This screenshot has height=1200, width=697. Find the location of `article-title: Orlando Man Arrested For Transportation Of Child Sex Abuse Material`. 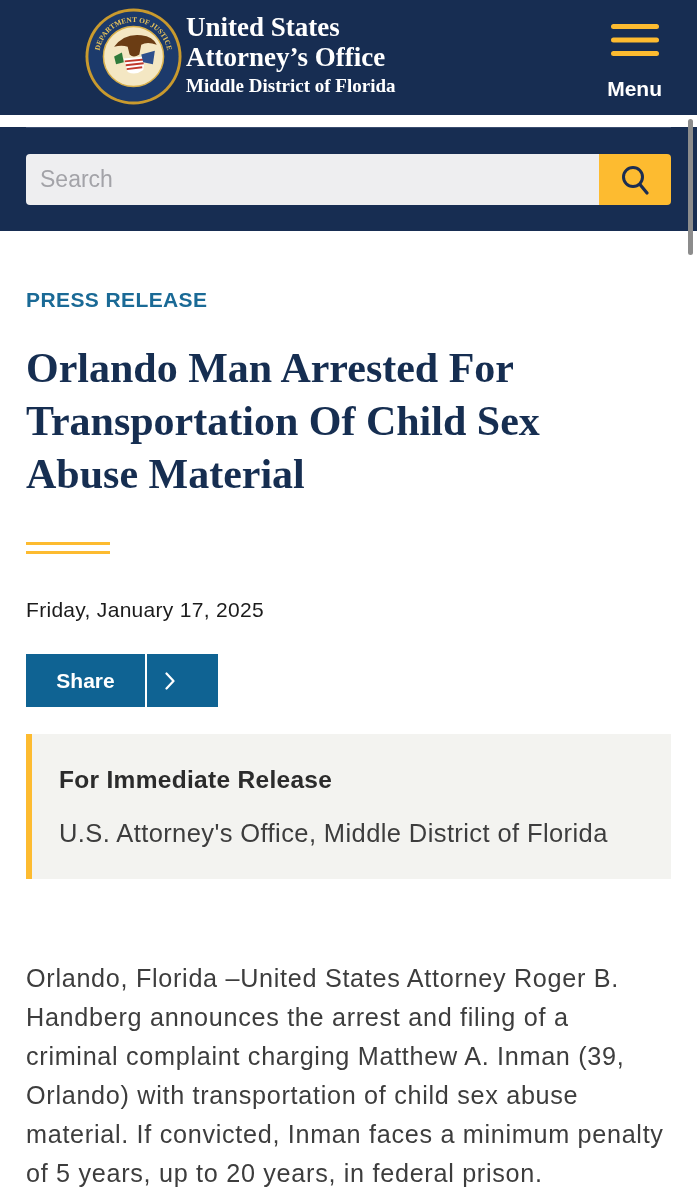

article-title: Orlando Man Arrested For Transportation Of Child Sex Abuse Material is located at coordinates (283, 421).